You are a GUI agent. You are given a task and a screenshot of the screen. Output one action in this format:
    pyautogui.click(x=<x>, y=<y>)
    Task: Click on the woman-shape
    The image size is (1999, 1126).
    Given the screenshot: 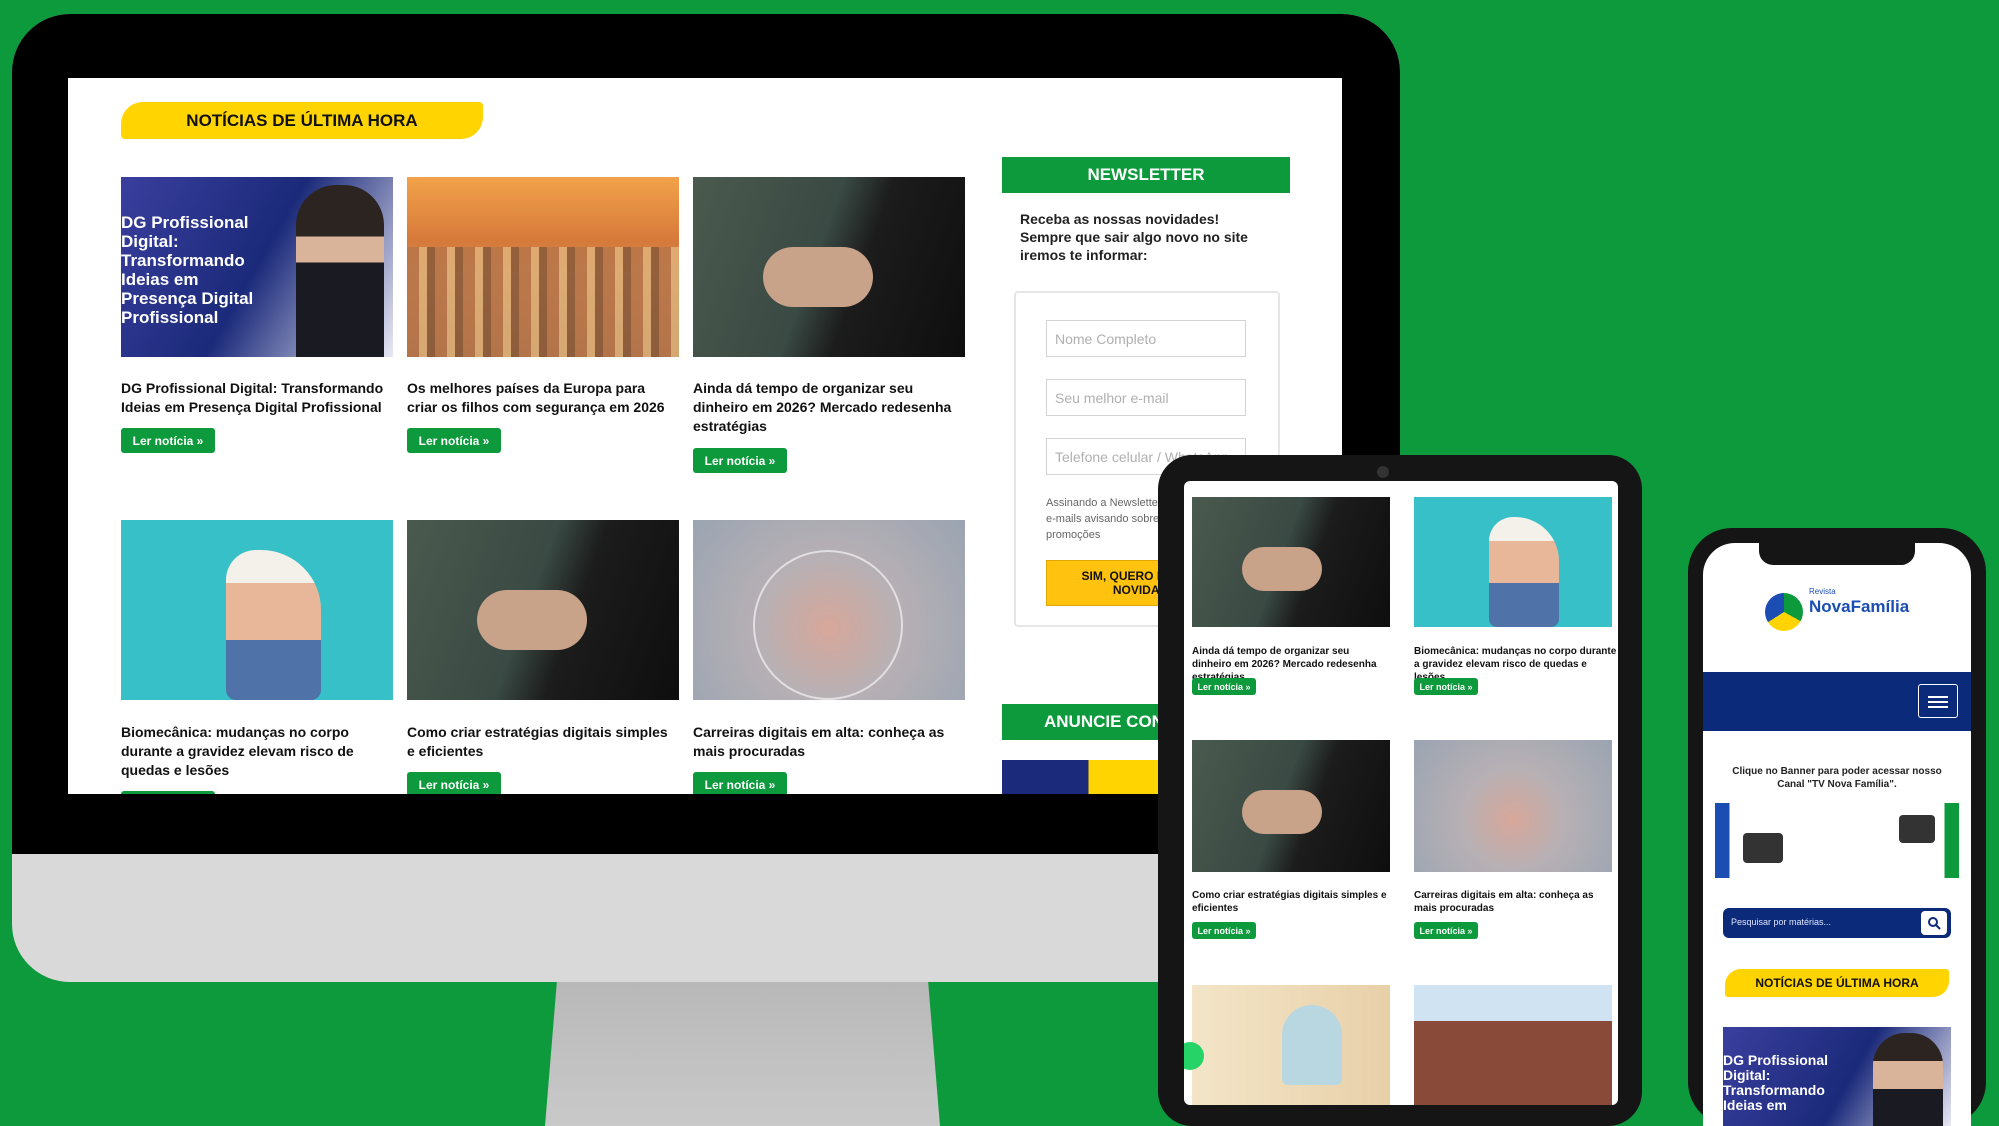 What is the action you would take?
    pyautogui.click(x=1312, y=1045)
    